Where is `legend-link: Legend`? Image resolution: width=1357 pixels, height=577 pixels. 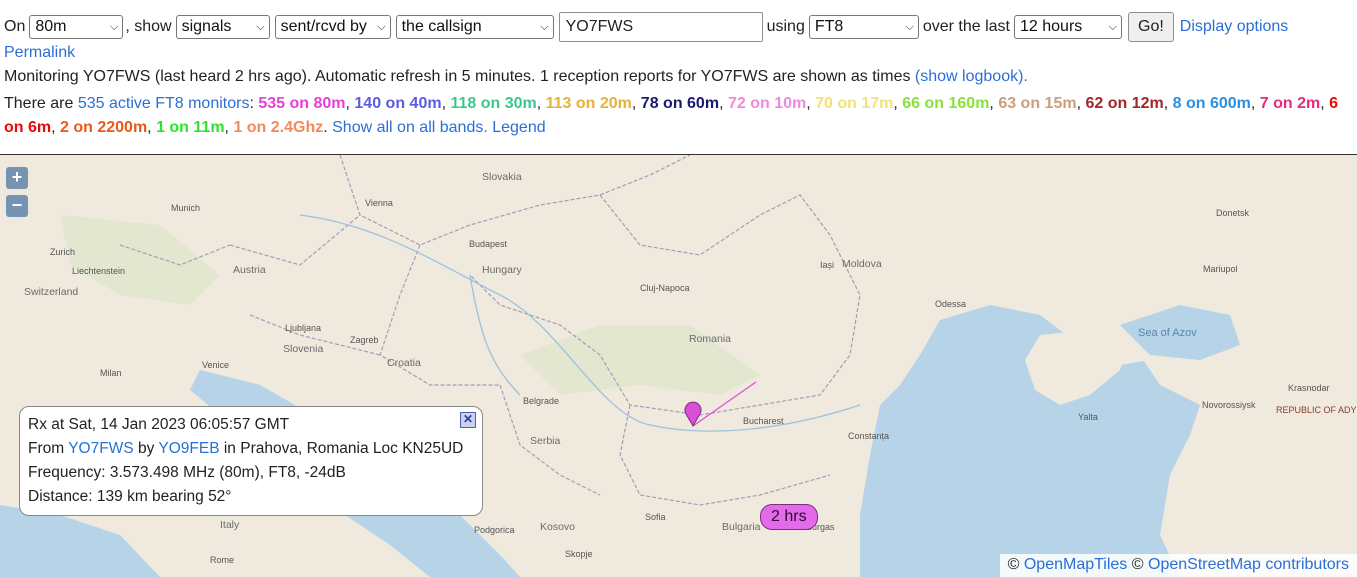 legend-link: Legend is located at coordinates (518, 127).